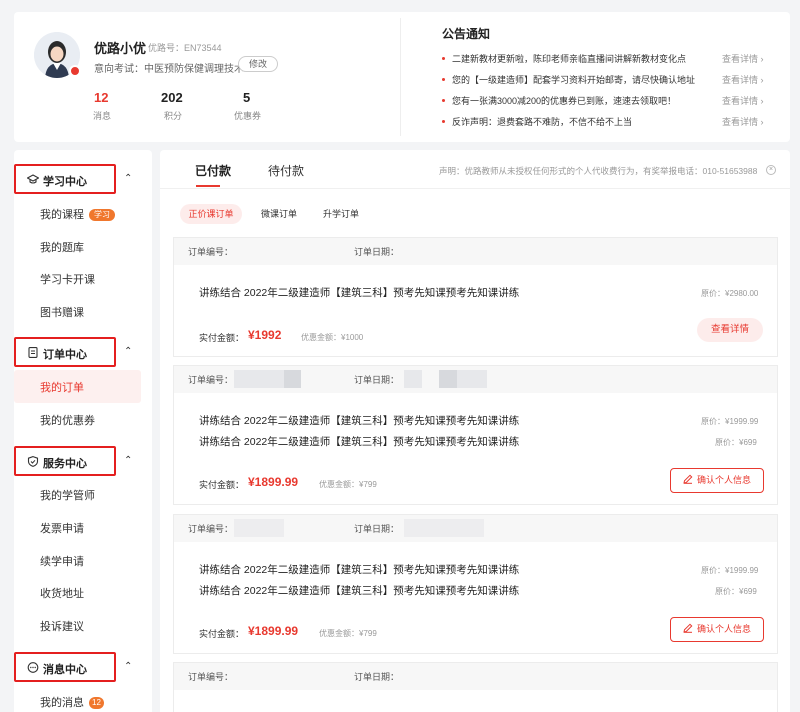 Image resolution: width=800 pixels, height=712 pixels. Describe the element at coordinates (62, 593) in the screenshot. I see `sidebar-item-address: 收货地址` at that location.